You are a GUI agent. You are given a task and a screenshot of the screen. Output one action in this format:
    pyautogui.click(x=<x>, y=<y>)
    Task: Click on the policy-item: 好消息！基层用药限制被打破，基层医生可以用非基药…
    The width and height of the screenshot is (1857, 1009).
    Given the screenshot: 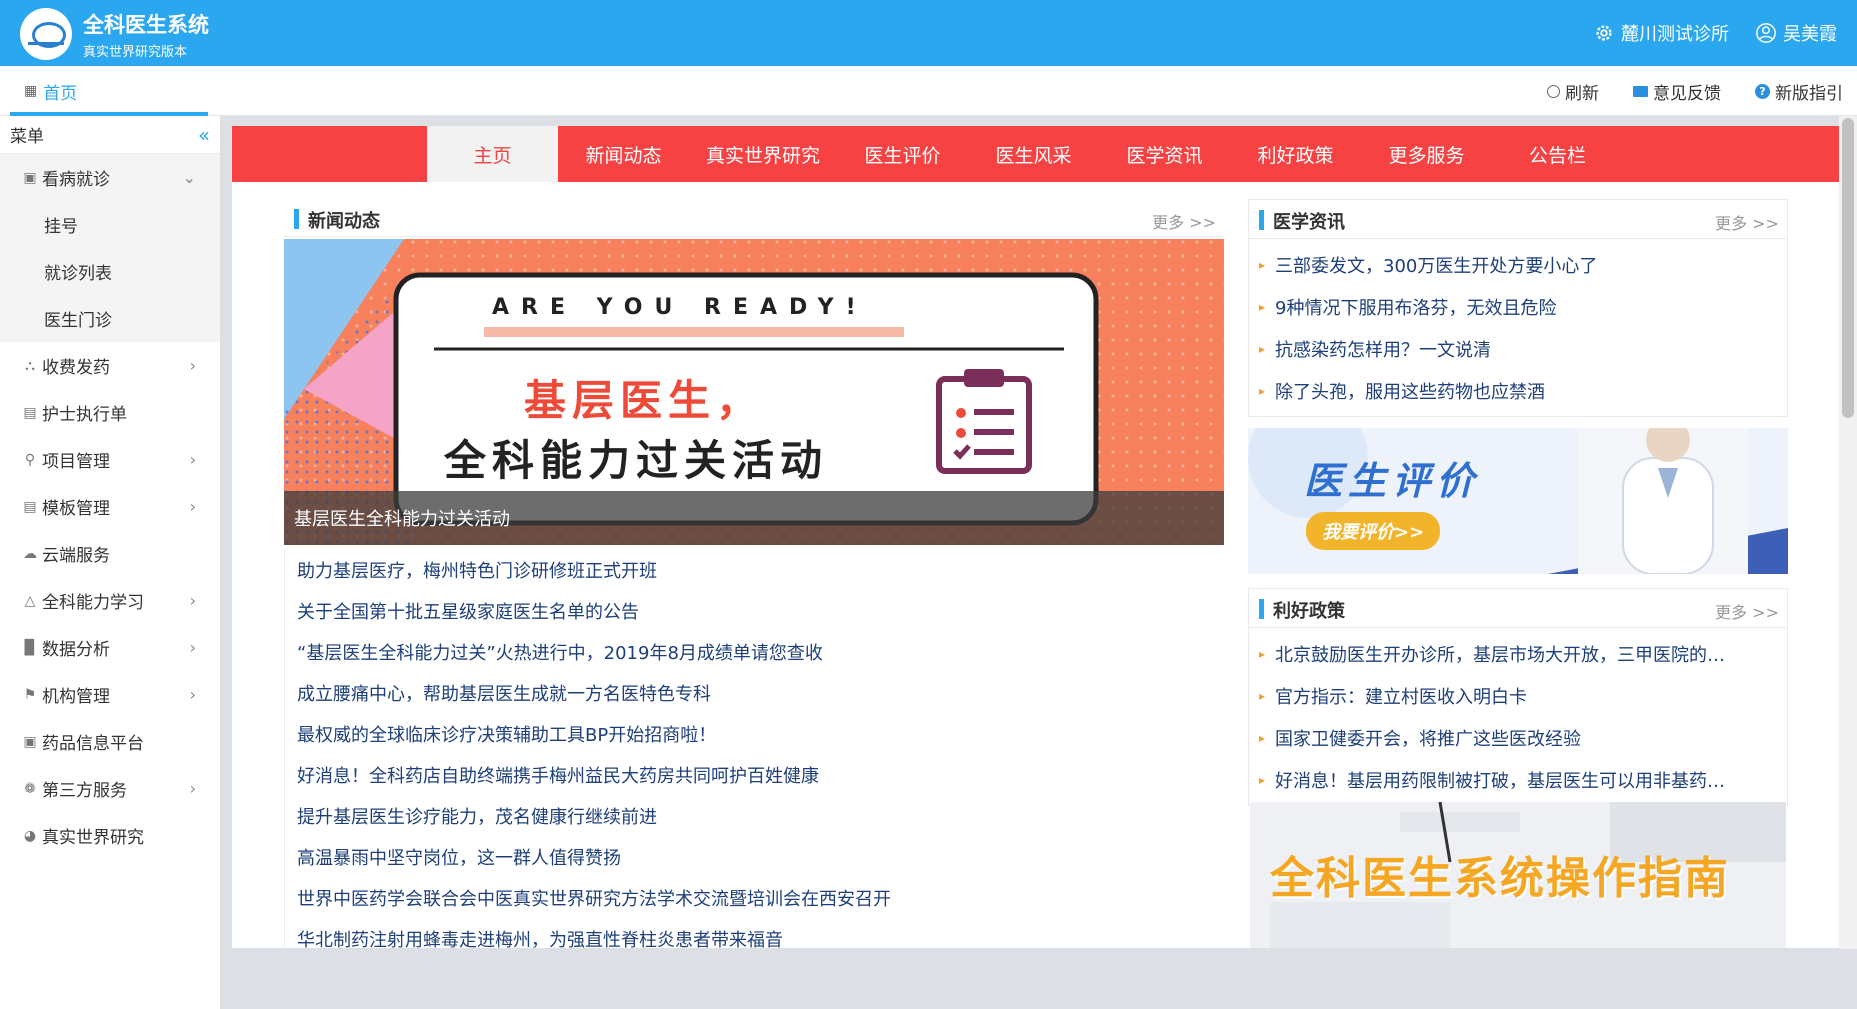 What is the action you would take?
    pyautogui.click(x=1519, y=780)
    